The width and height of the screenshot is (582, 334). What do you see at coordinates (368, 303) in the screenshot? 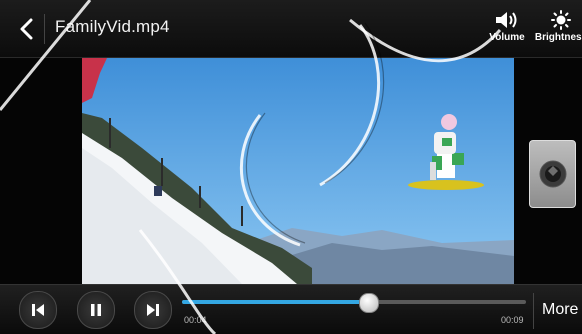
I see `seek-thumb` at bounding box center [368, 303].